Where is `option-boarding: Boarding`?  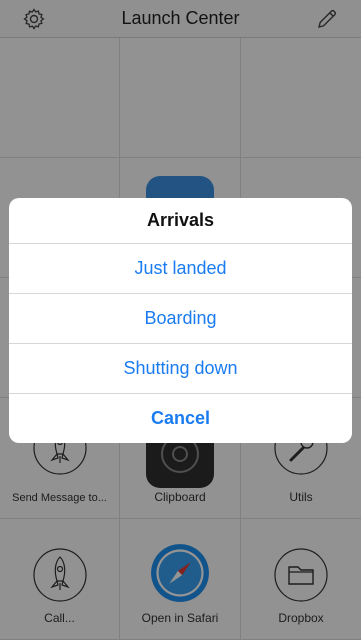
option-boarding: Boarding is located at coordinates (180, 318).